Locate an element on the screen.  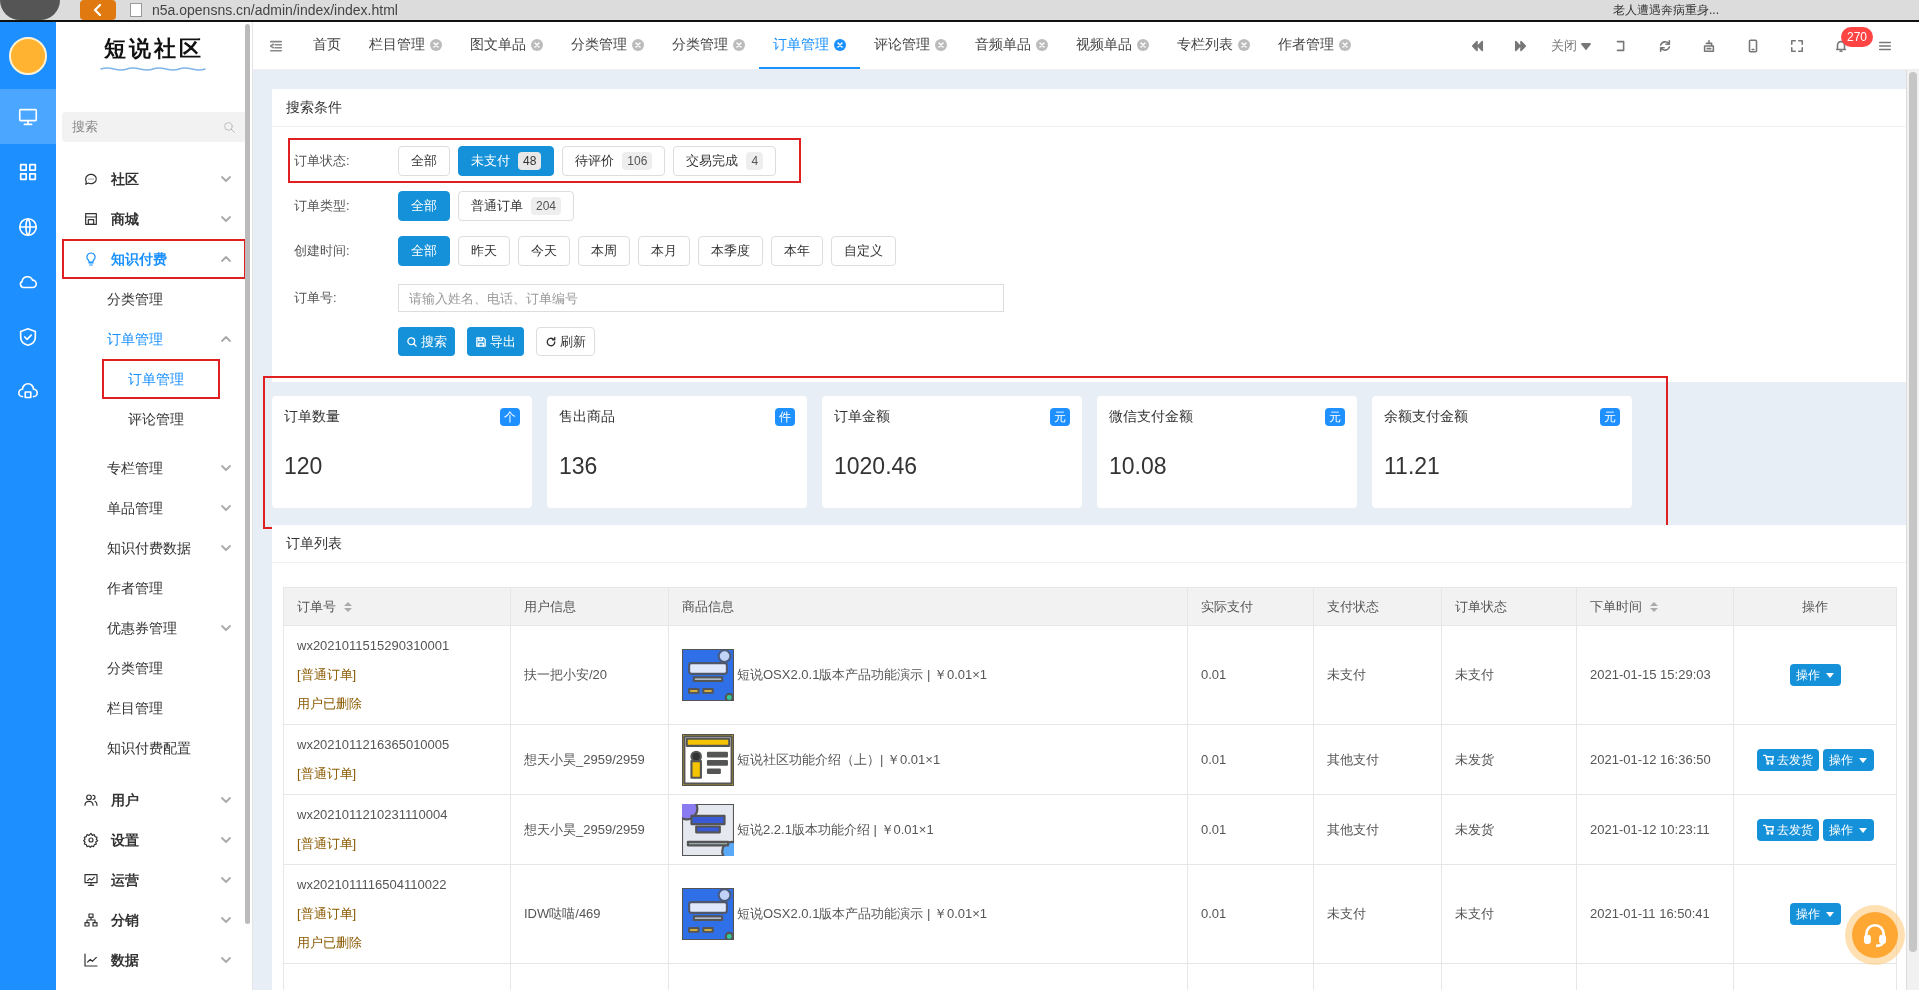
order-search-field: 请输入姓名、电话、订单编号 is located at coordinates (701, 298).